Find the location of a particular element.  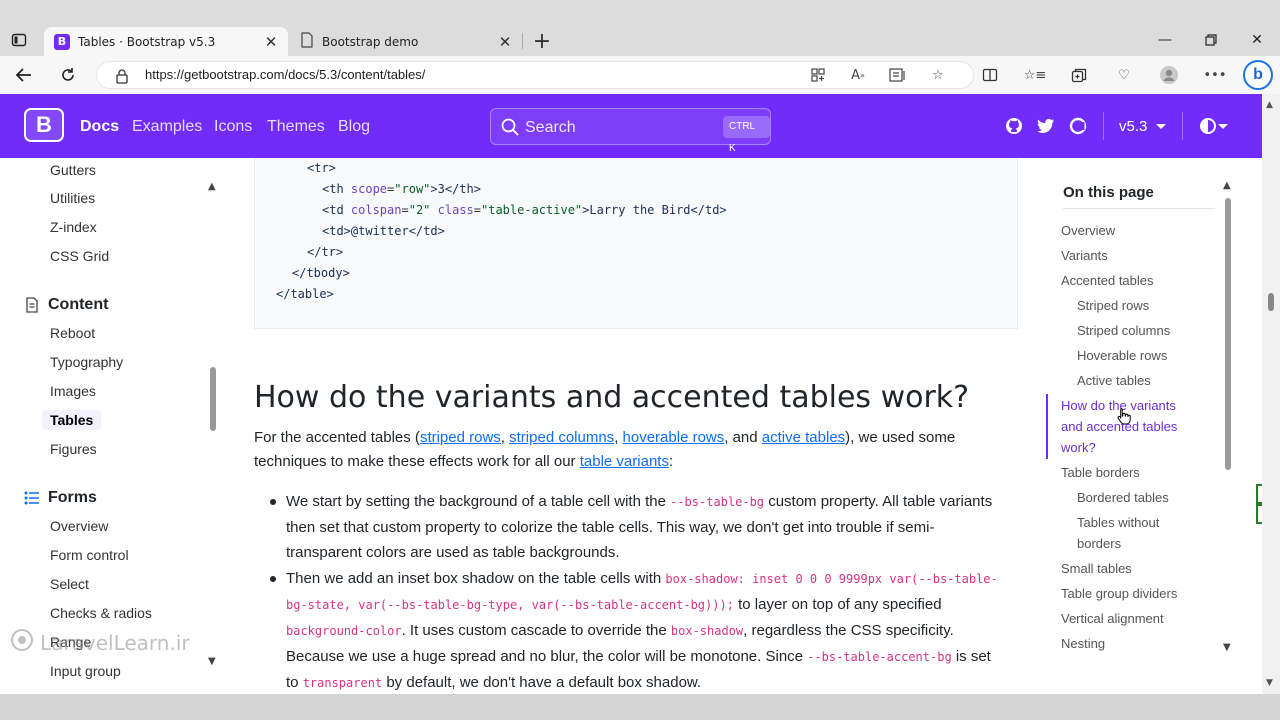

sidebar-item-utilities: Utilities is located at coordinates (72, 198).